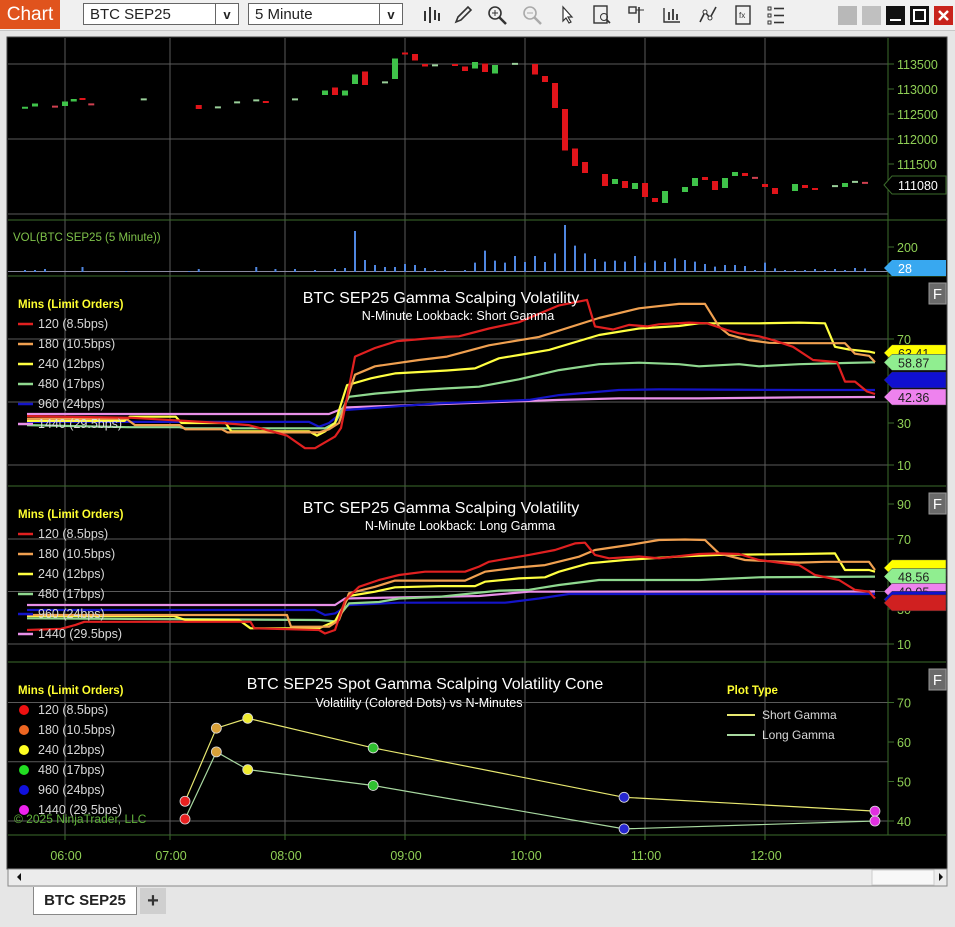  What do you see at coordinates (913, 363) in the screenshot?
I see `value-tag-label: 58.87` at bounding box center [913, 363].